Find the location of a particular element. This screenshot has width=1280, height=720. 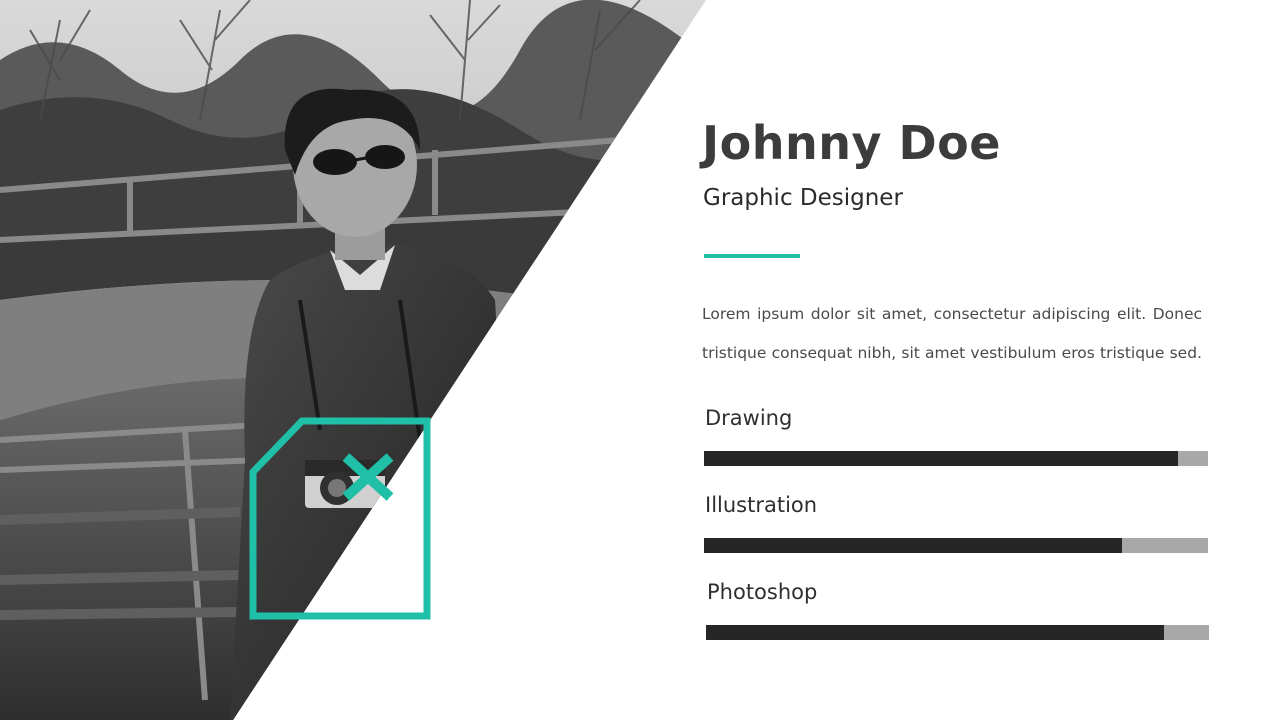

skill-label-drawing: Drawing is located at coordinates (749, 418).